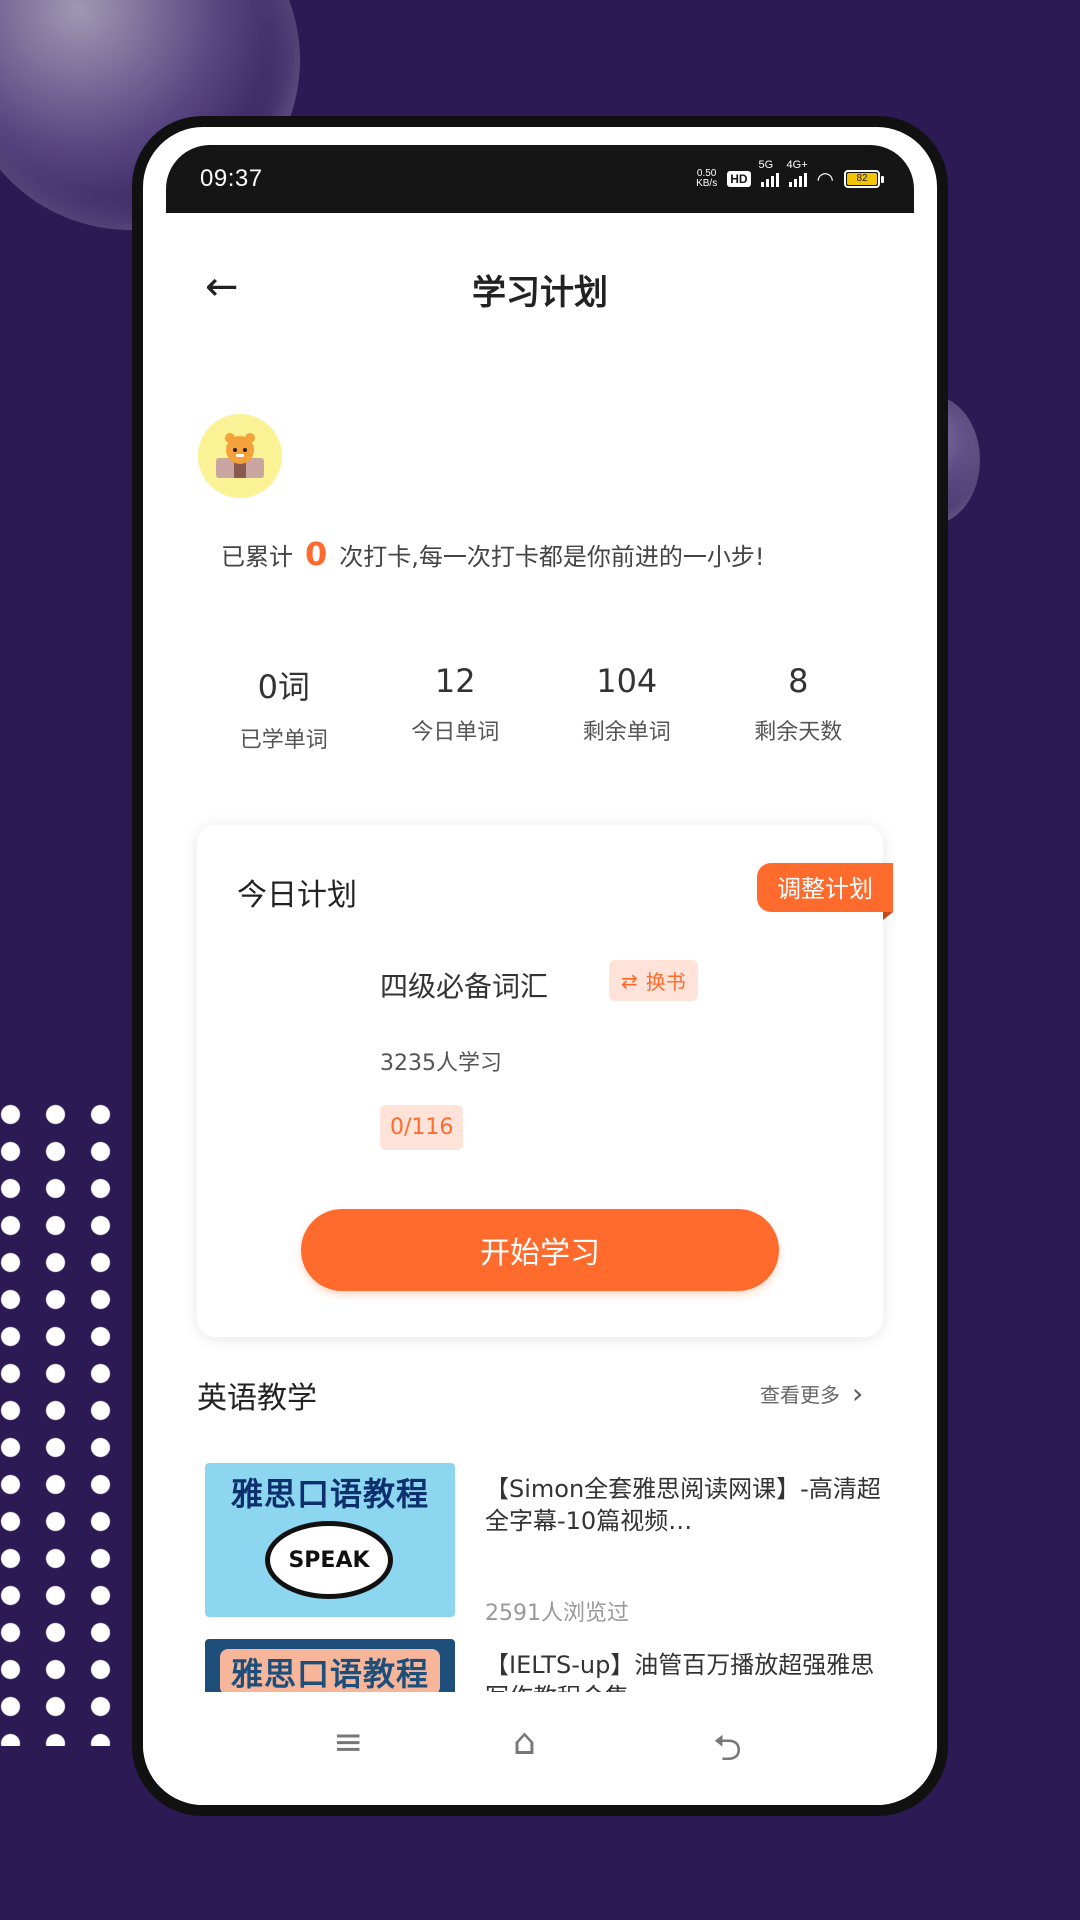  I want to click on section-title: 英语教学, so click(257, 1398).